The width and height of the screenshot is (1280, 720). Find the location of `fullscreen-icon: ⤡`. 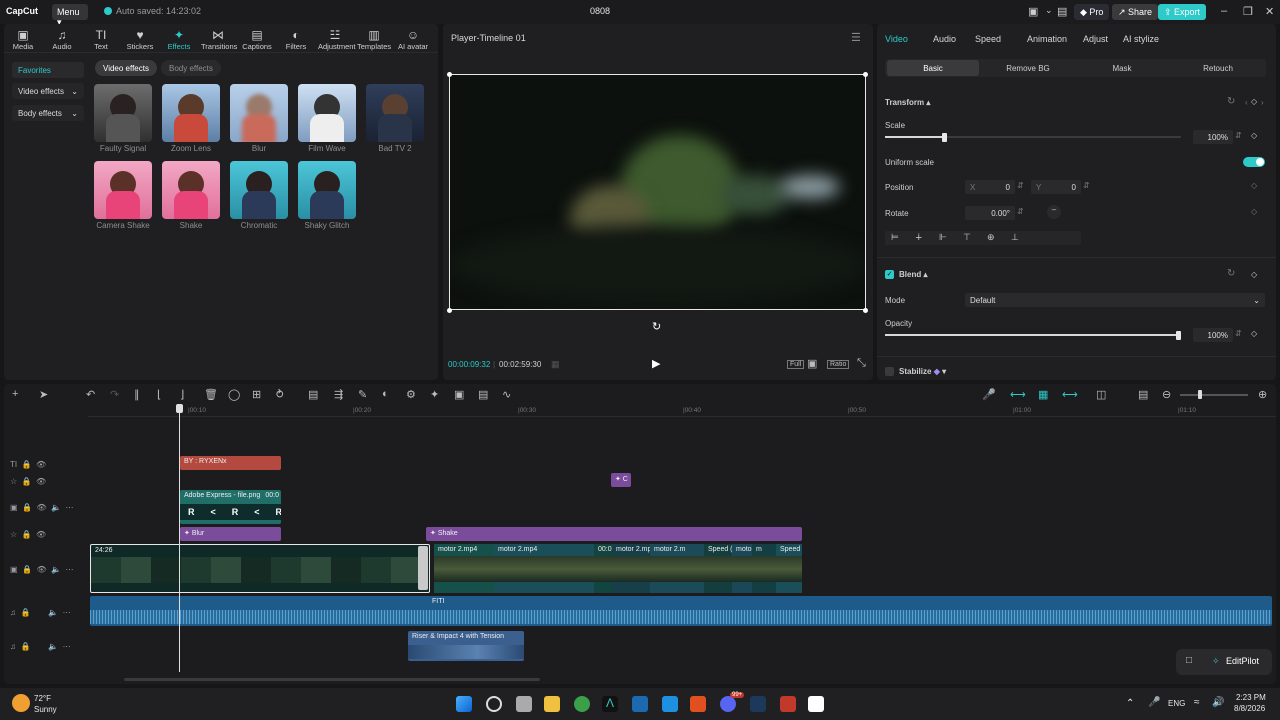

fullscreen-icon: ⤡ is located at coordinates (861, 363).